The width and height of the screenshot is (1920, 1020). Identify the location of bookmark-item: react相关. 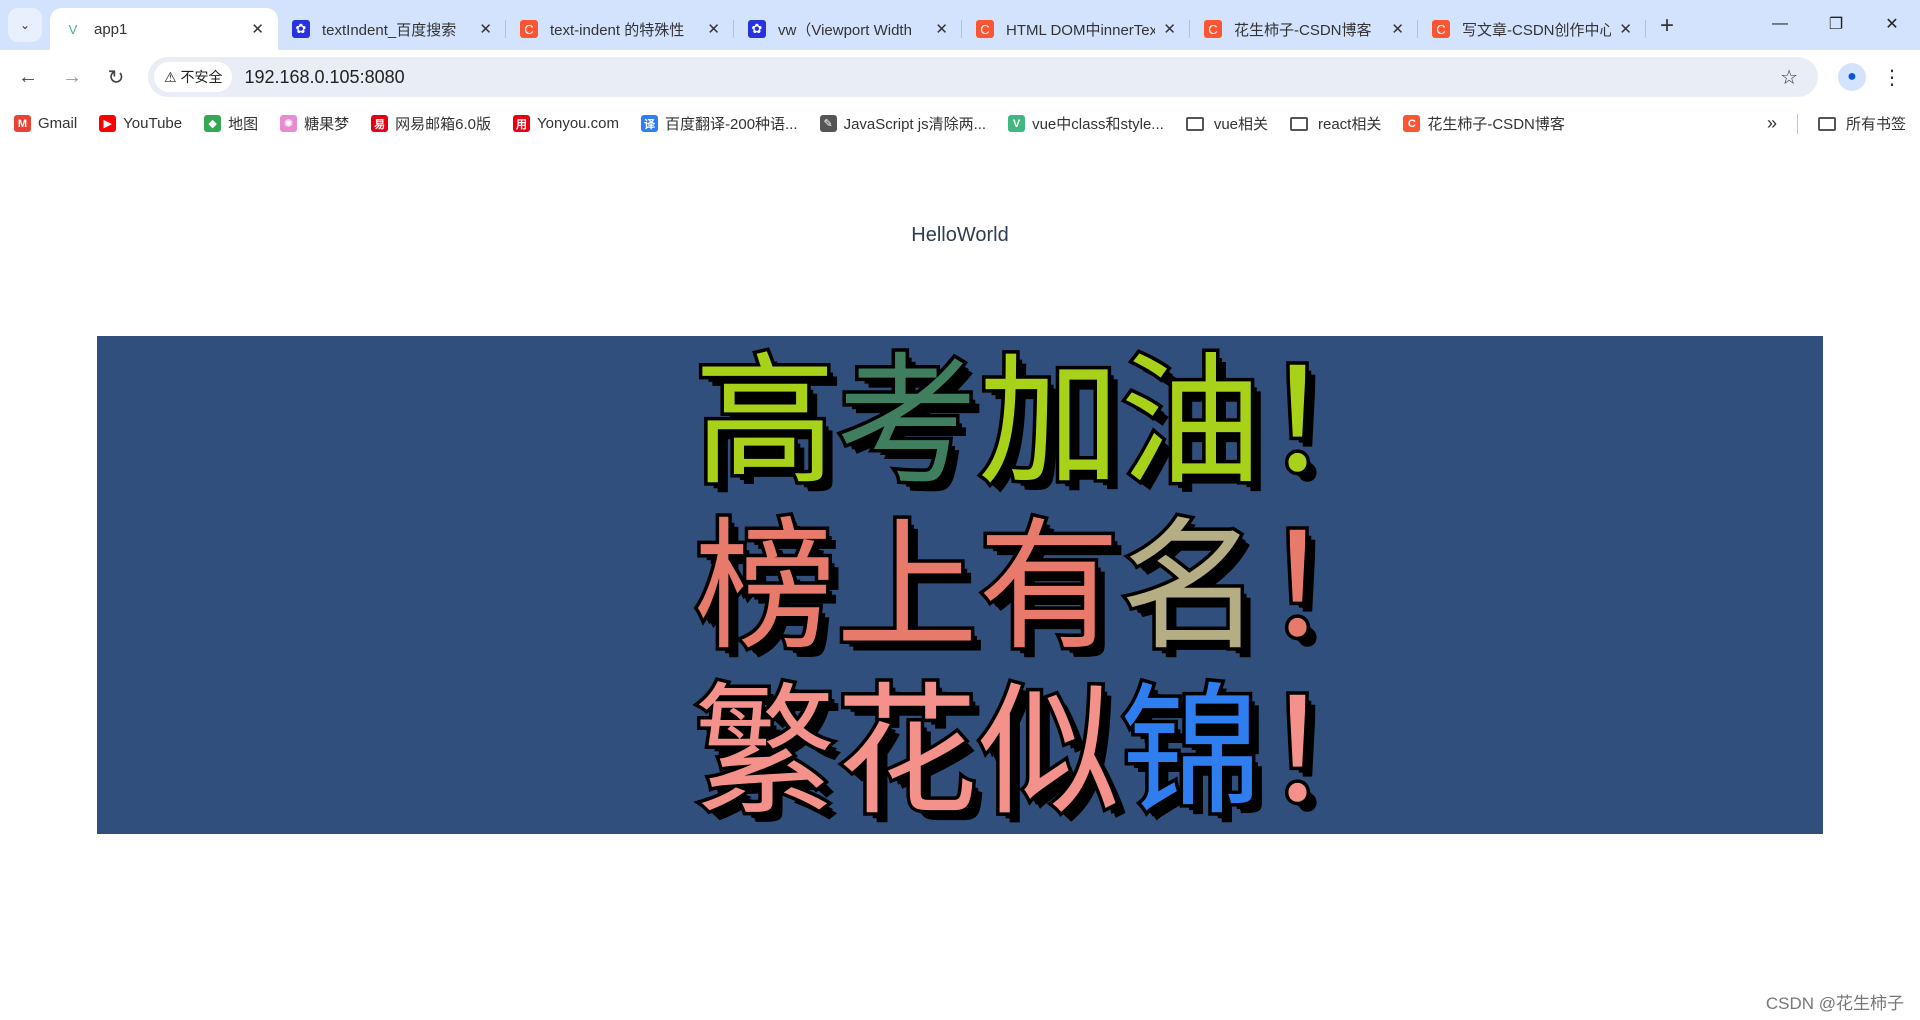
(1335, 123).